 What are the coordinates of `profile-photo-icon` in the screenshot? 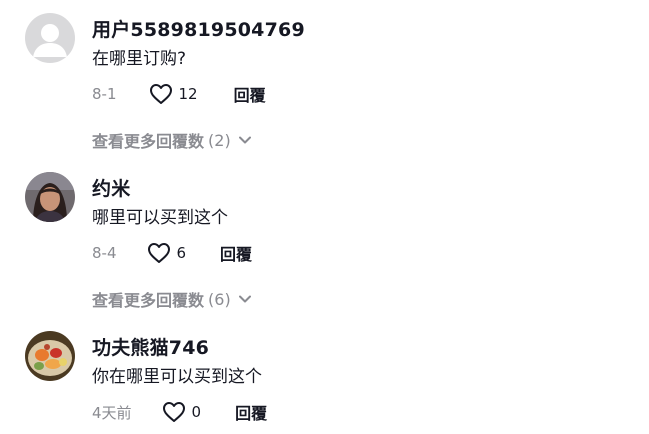 It's located at (50, 197).